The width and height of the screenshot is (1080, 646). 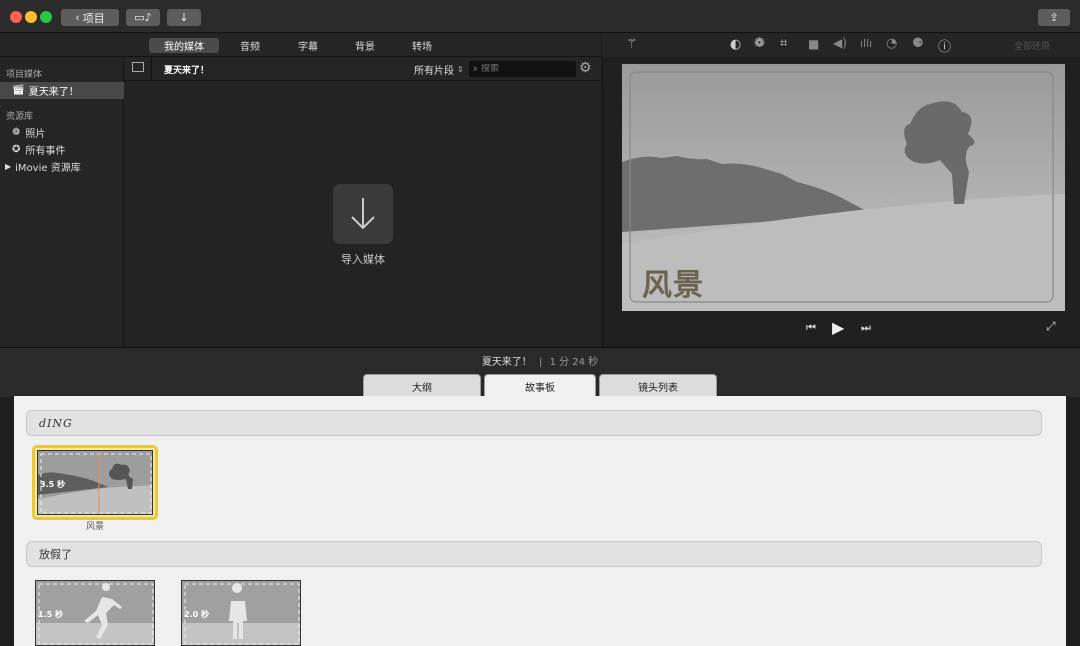 I want to click on clip-thumbnail: 1.5 秒, so click(x=95, y=613).